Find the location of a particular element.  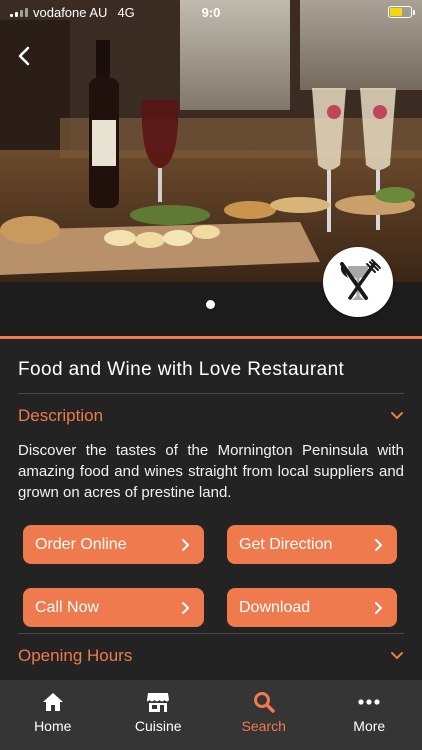

tab-label: More is located at coordinates (369, 726).